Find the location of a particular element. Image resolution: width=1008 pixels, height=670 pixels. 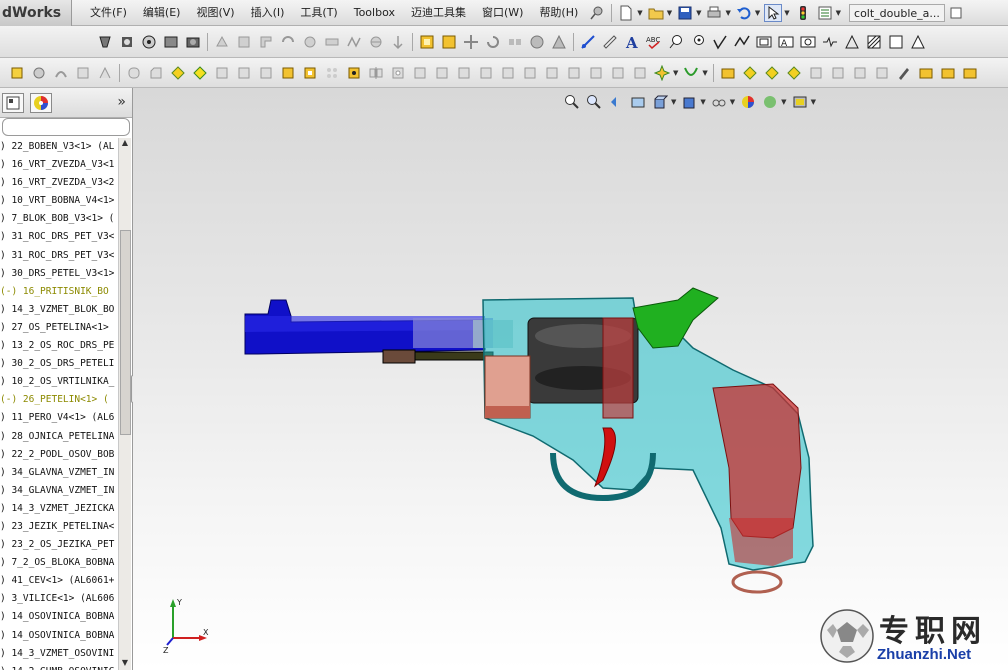

datum-feature-icon is located at coordinates (764, 42).